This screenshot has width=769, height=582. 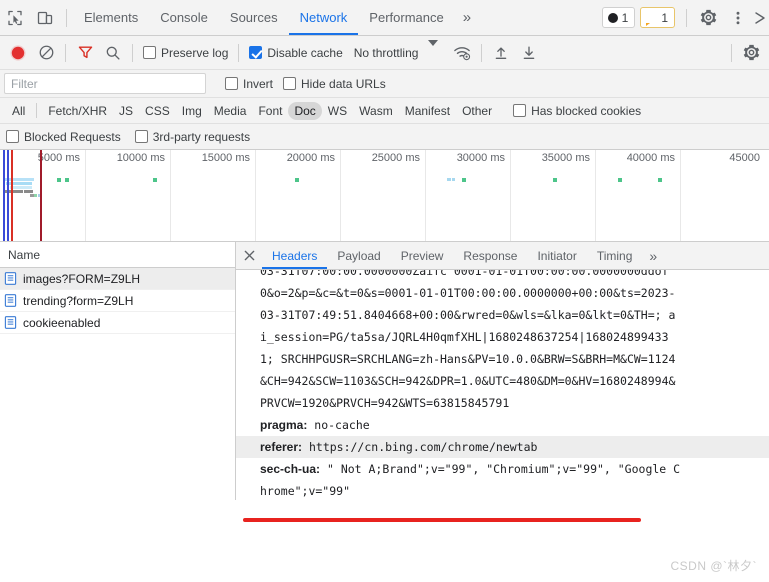 What do you see at coordinates (256, 52) in the screenshot?
I see `disable-cache-box` at bounding box center [256, 52].